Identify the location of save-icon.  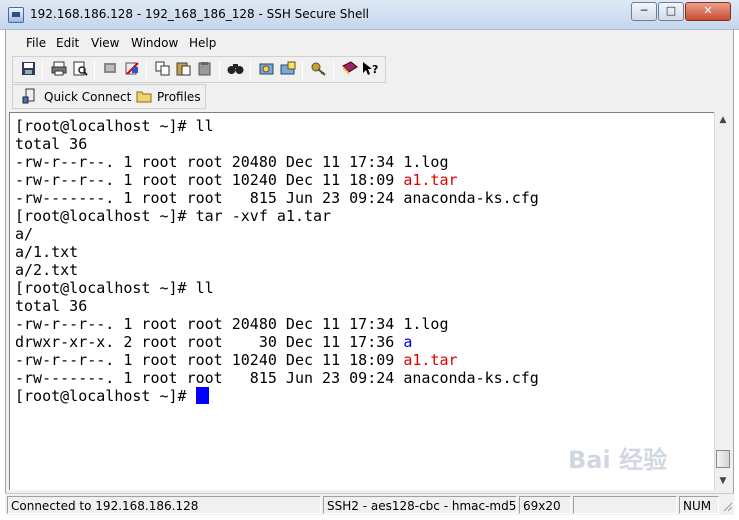
(28, 69).